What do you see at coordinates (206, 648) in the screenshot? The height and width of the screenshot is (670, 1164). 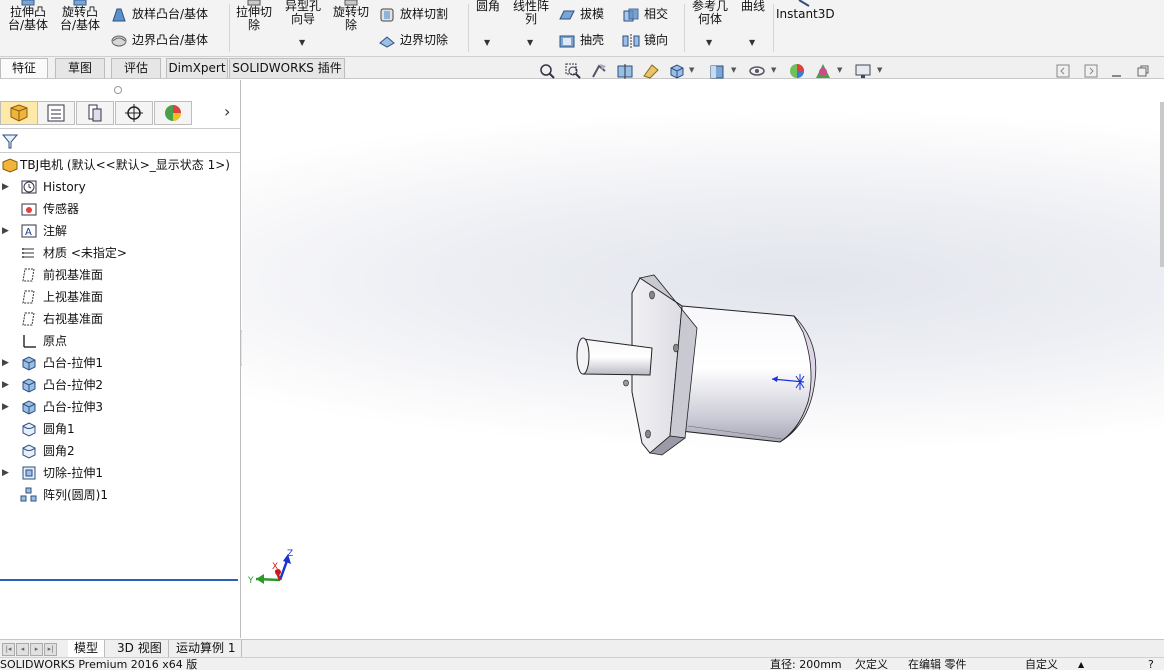 I see `tab-motion-study: 运动算例 1` at bounding box center [206, 648].